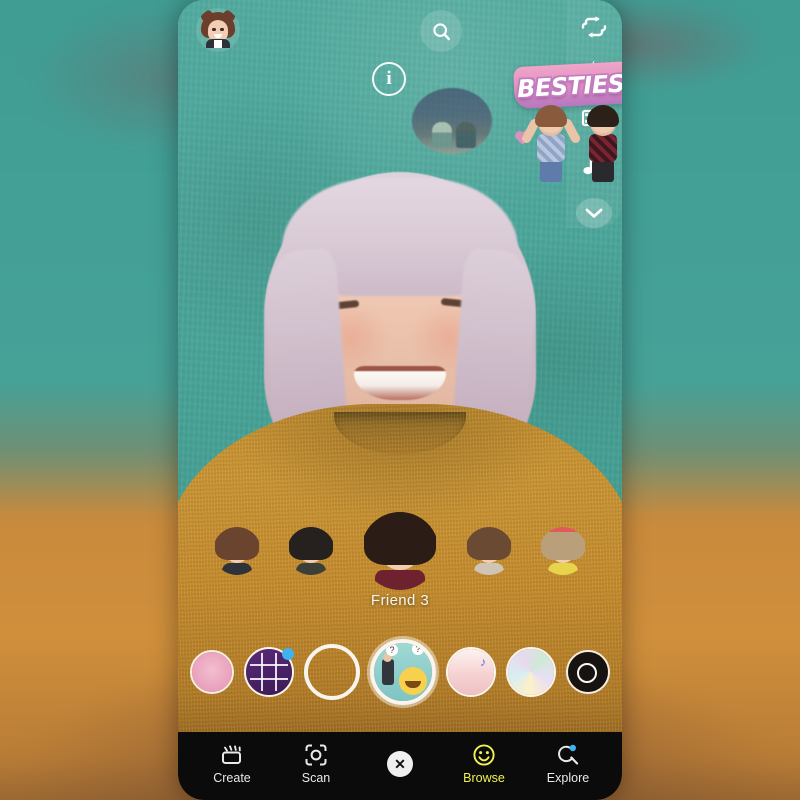 This screenshot has width=800, height=800. Describe the element at coordinates (403, 672) in the screenshot. I see `lens-emoji-quiz-selected: ? ?` at that location.